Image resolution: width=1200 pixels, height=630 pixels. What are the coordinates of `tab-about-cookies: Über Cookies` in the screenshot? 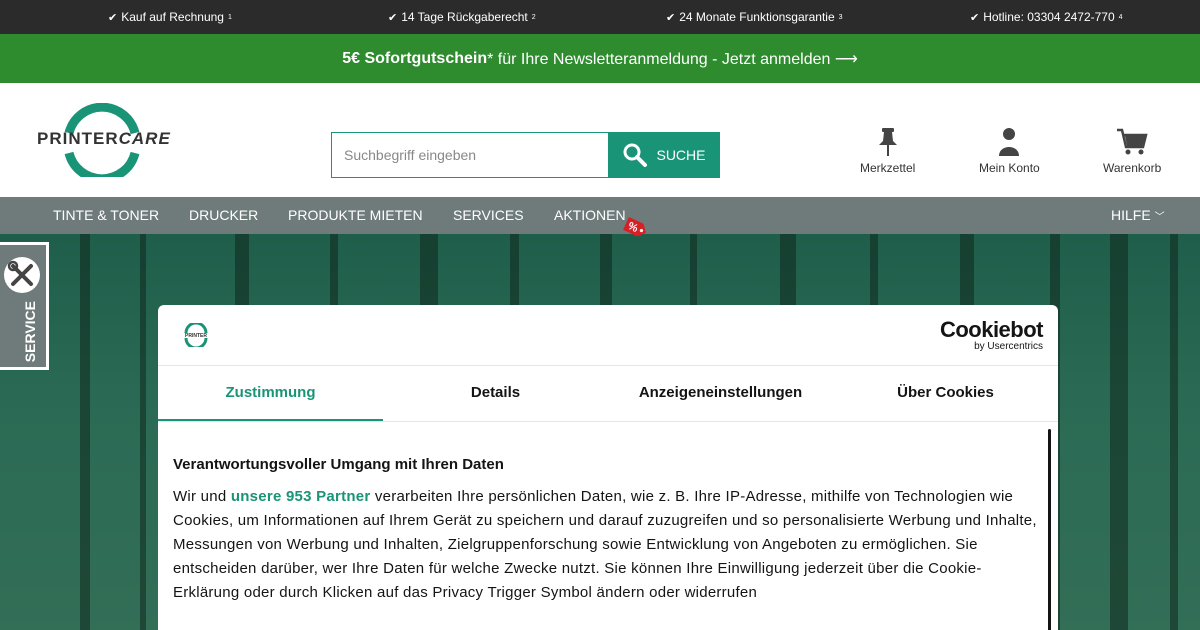 It's located at (945, 393).